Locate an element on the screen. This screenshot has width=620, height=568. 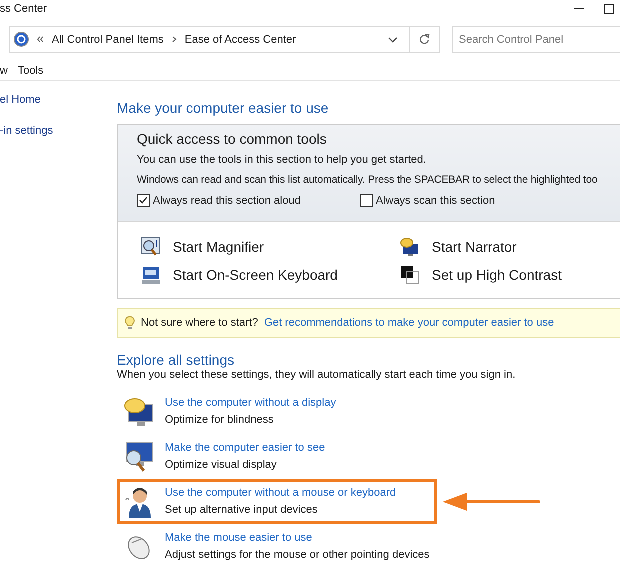
setting-link: Use the computer without a display is located at coordinates (250, 403).